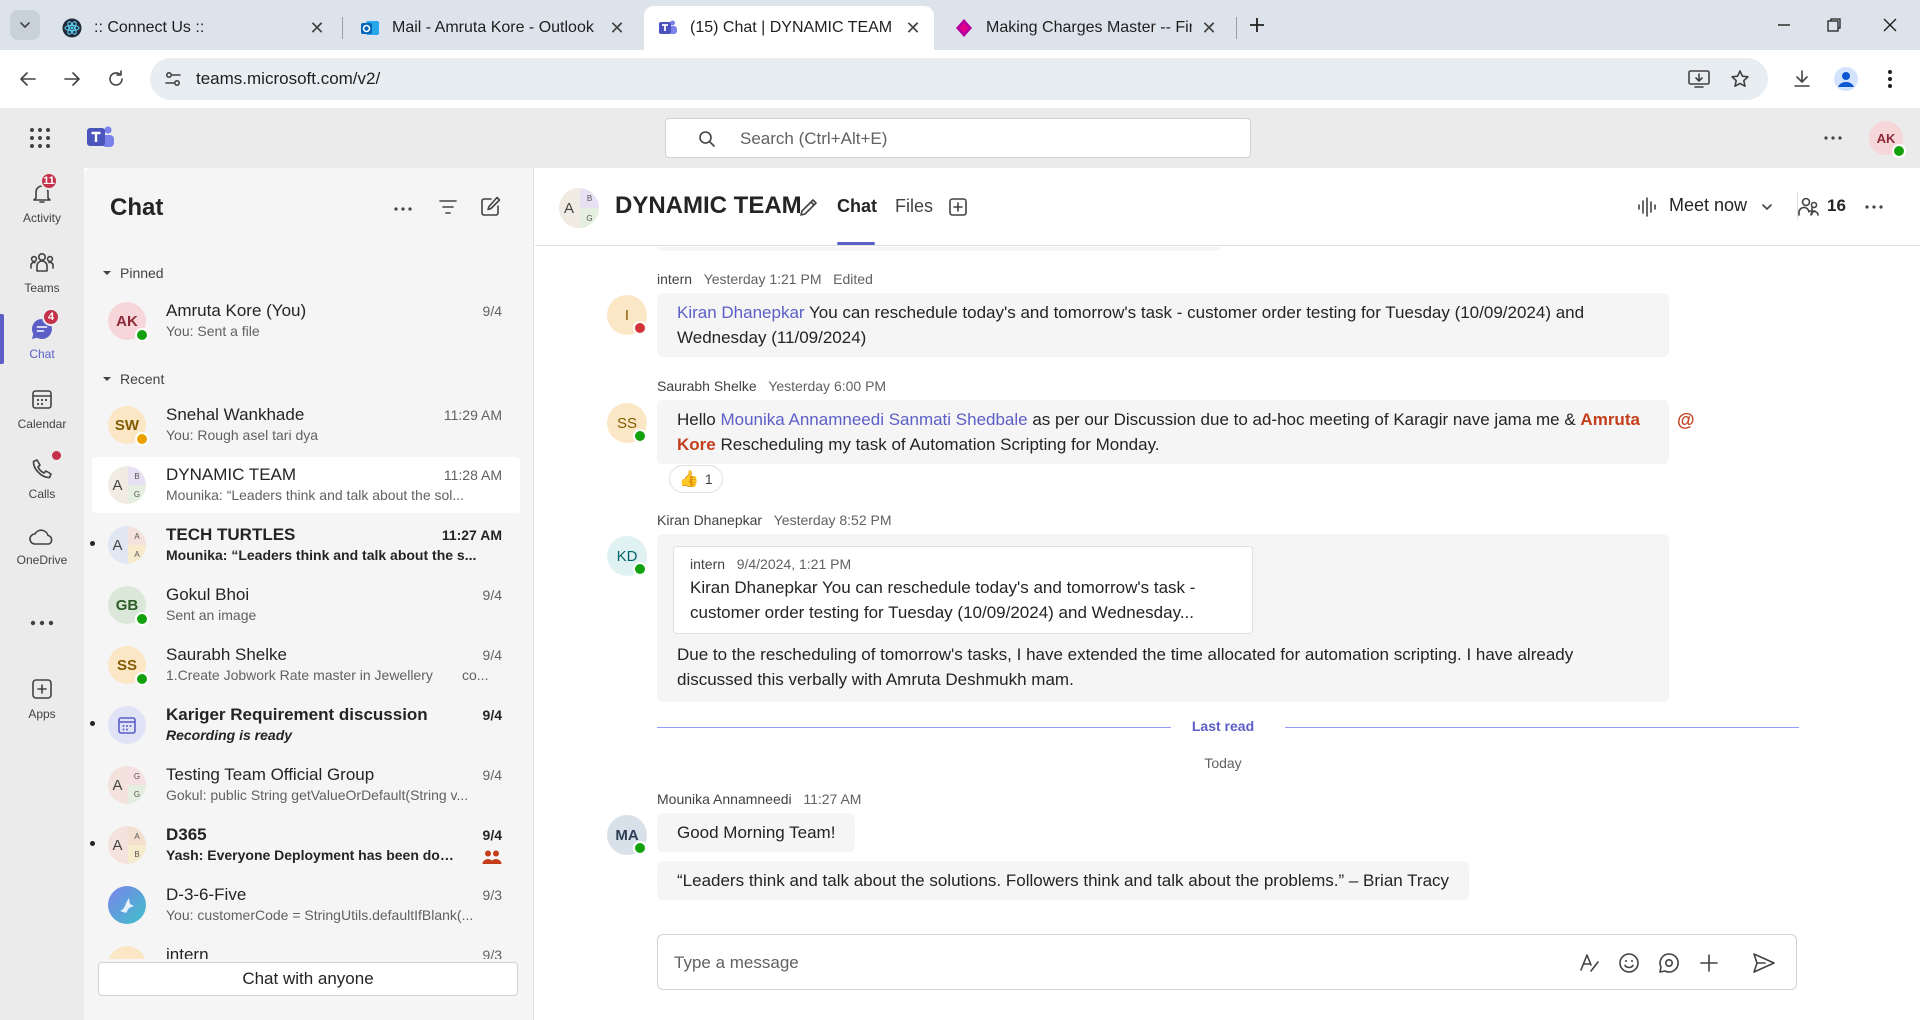  What do you see at coordinates (25, 25) in the screenshot?
I see `tab-search-button` at bounding box center [25, 25].